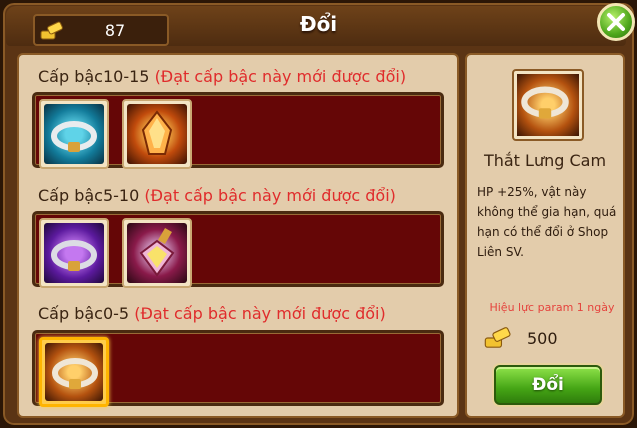 The image size is (637, 428). What do you see at coordinates (542, 338) in the screenshot?
I see `item-price: 500` at bounding box center [542, 338].